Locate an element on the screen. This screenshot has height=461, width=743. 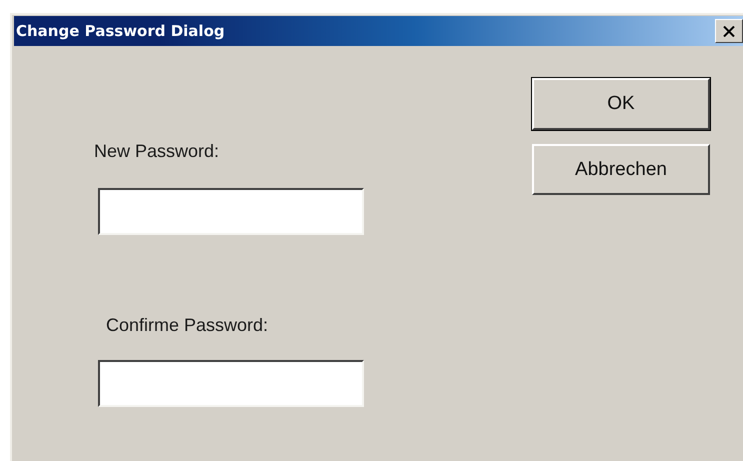
window-title: Change Password Dialog is located at coordinates (120, 31).